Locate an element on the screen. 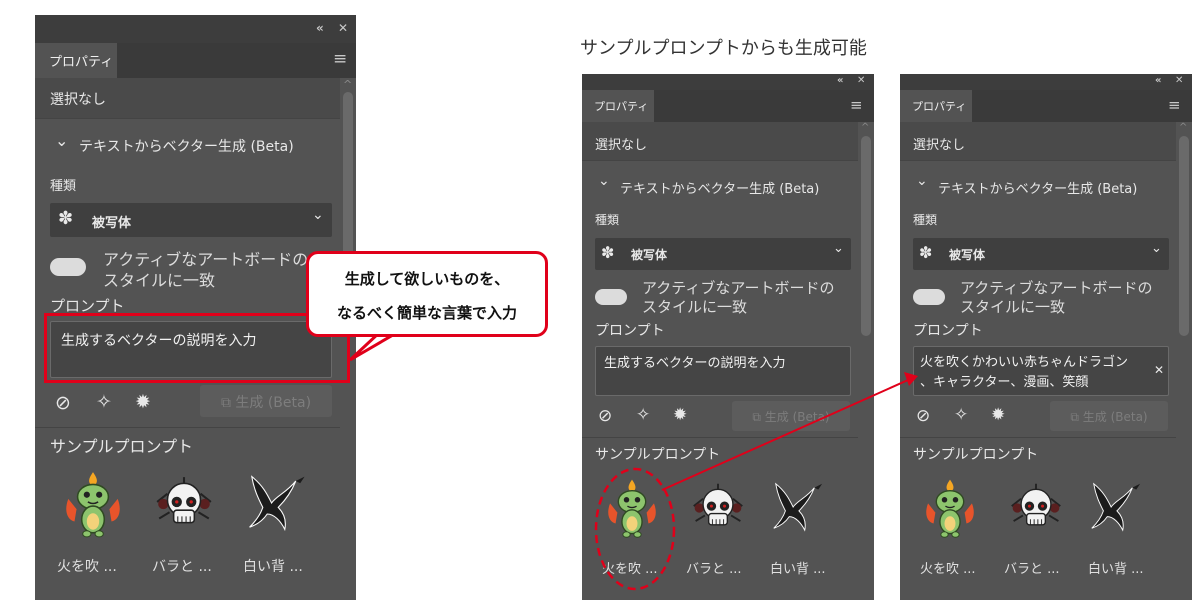 The image size is (1200, 600). type-value: 被写体 is located at coordinates (967, 255).